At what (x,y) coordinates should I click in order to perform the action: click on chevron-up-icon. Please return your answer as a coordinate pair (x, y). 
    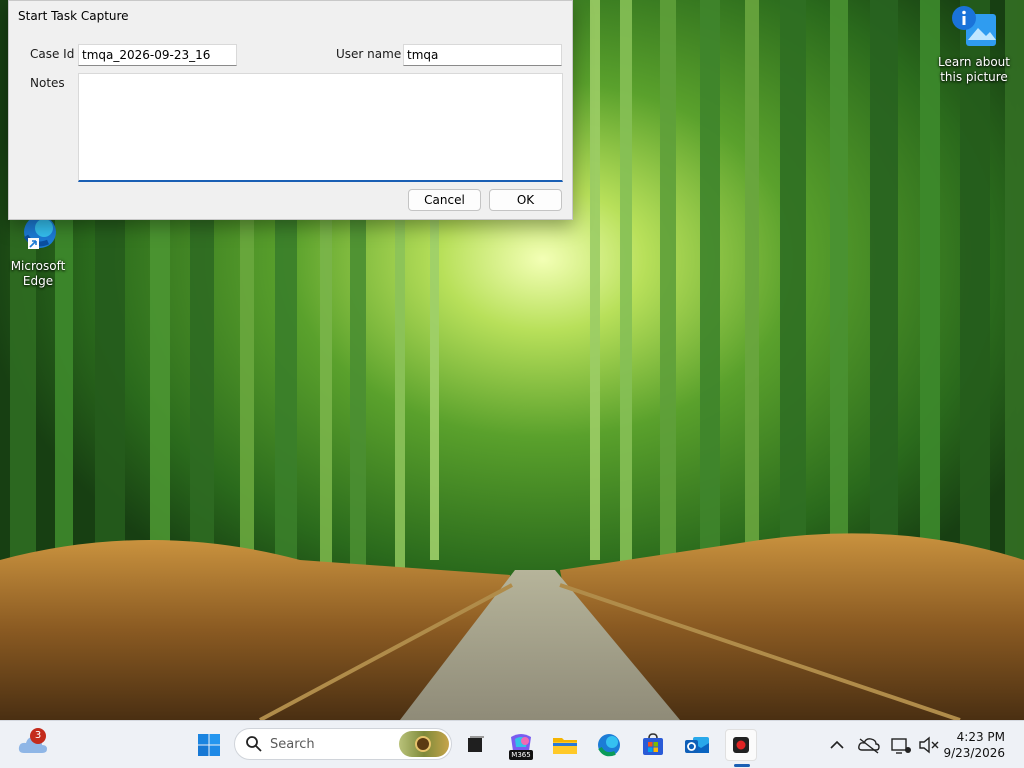
    Looking at the image, I should click on (837, 744).